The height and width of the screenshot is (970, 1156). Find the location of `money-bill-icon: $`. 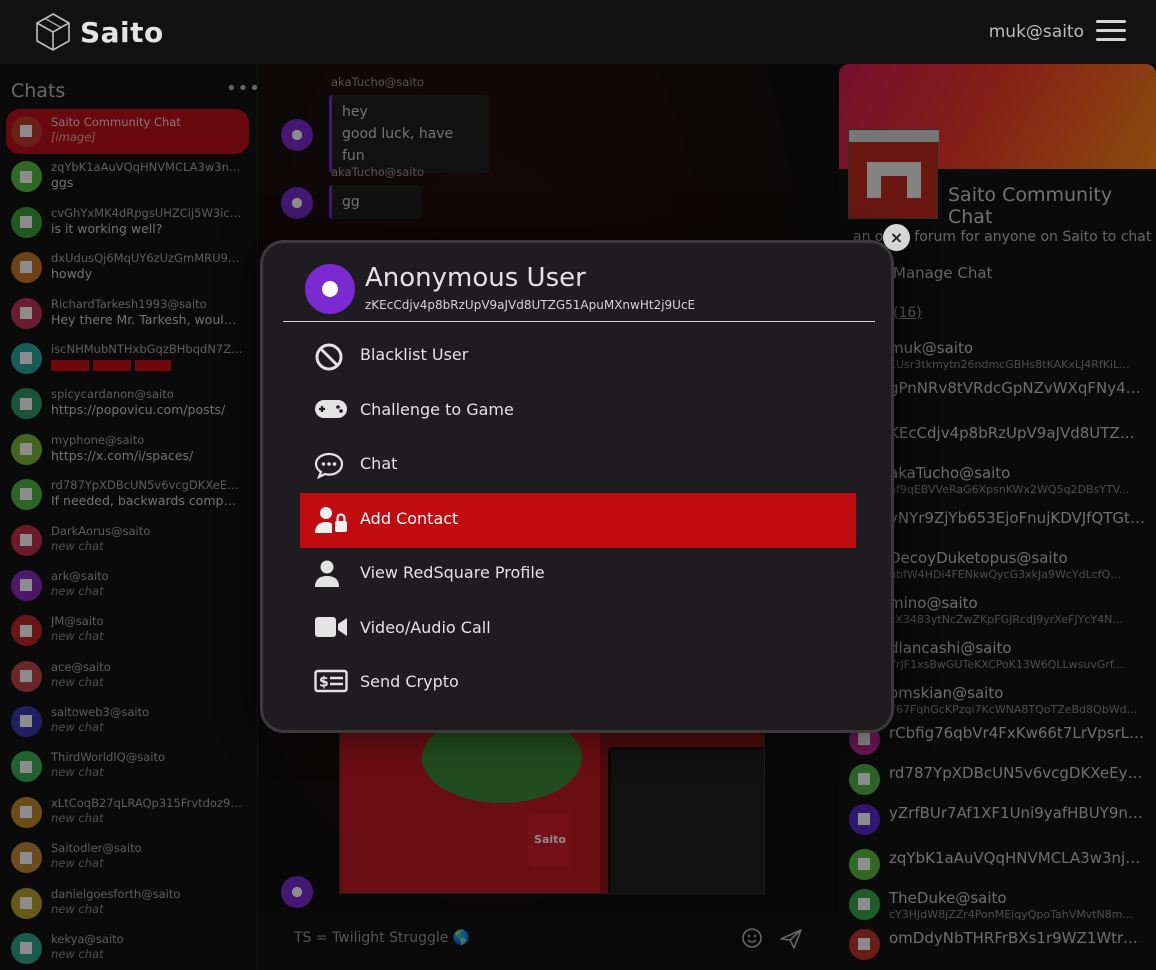

money-bill-icon: $ is located at coordinates (331, 683).